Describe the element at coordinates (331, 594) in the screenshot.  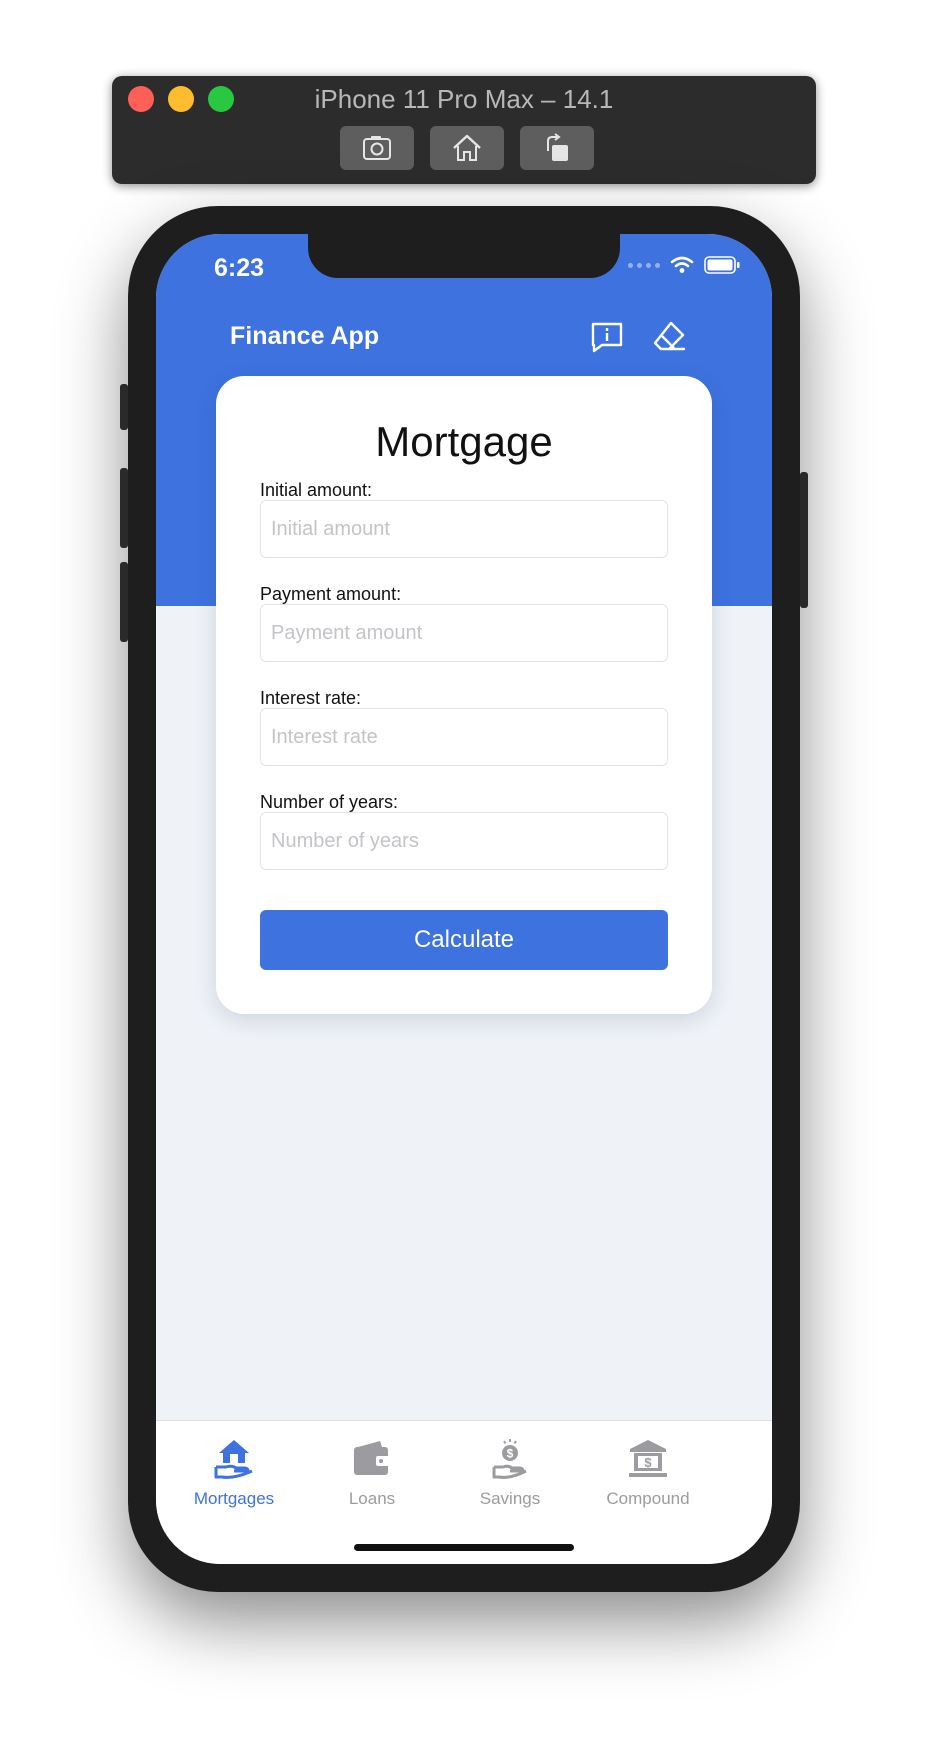
I see `payment-amount-label: Payment amount:` at that location.